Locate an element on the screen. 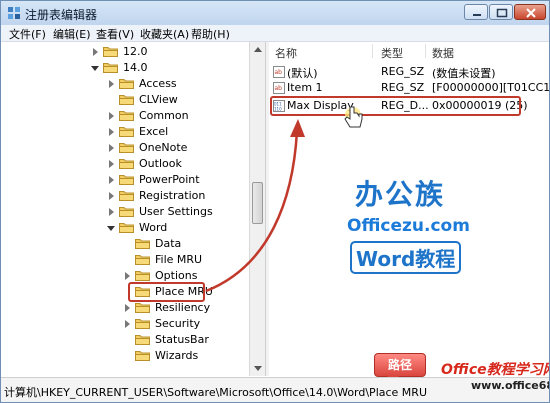 Image resolution: width=550 pixels, height=403 pixels. path-callout: 路径 is located at coordinates (400, 368).